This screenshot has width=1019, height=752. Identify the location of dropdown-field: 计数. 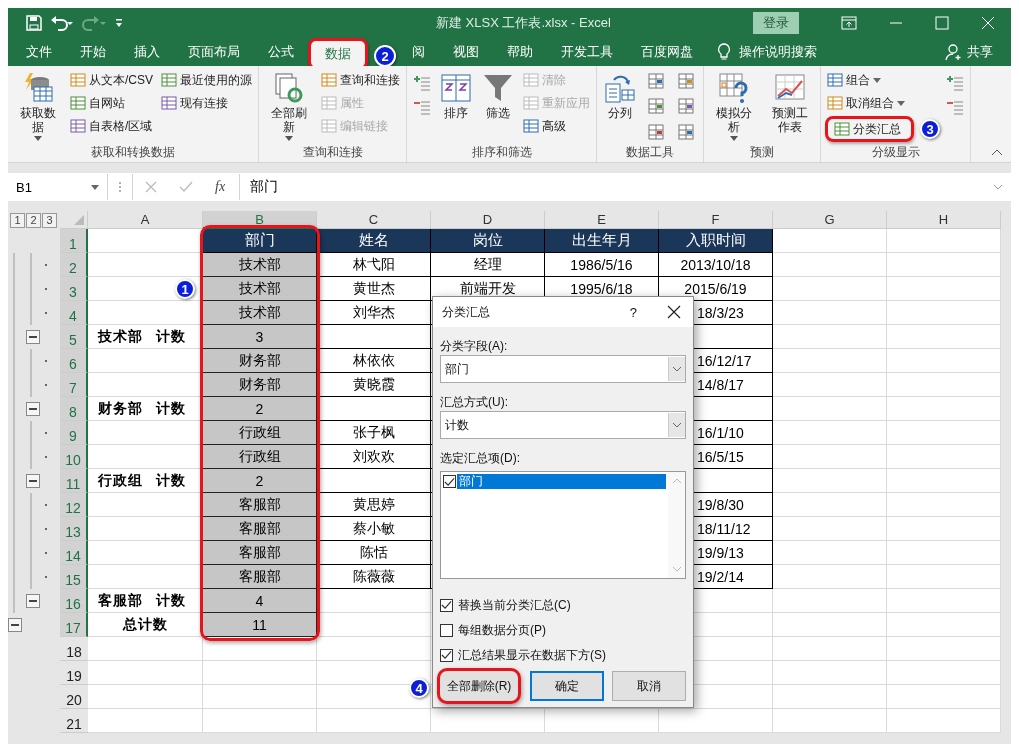
(563, 425).